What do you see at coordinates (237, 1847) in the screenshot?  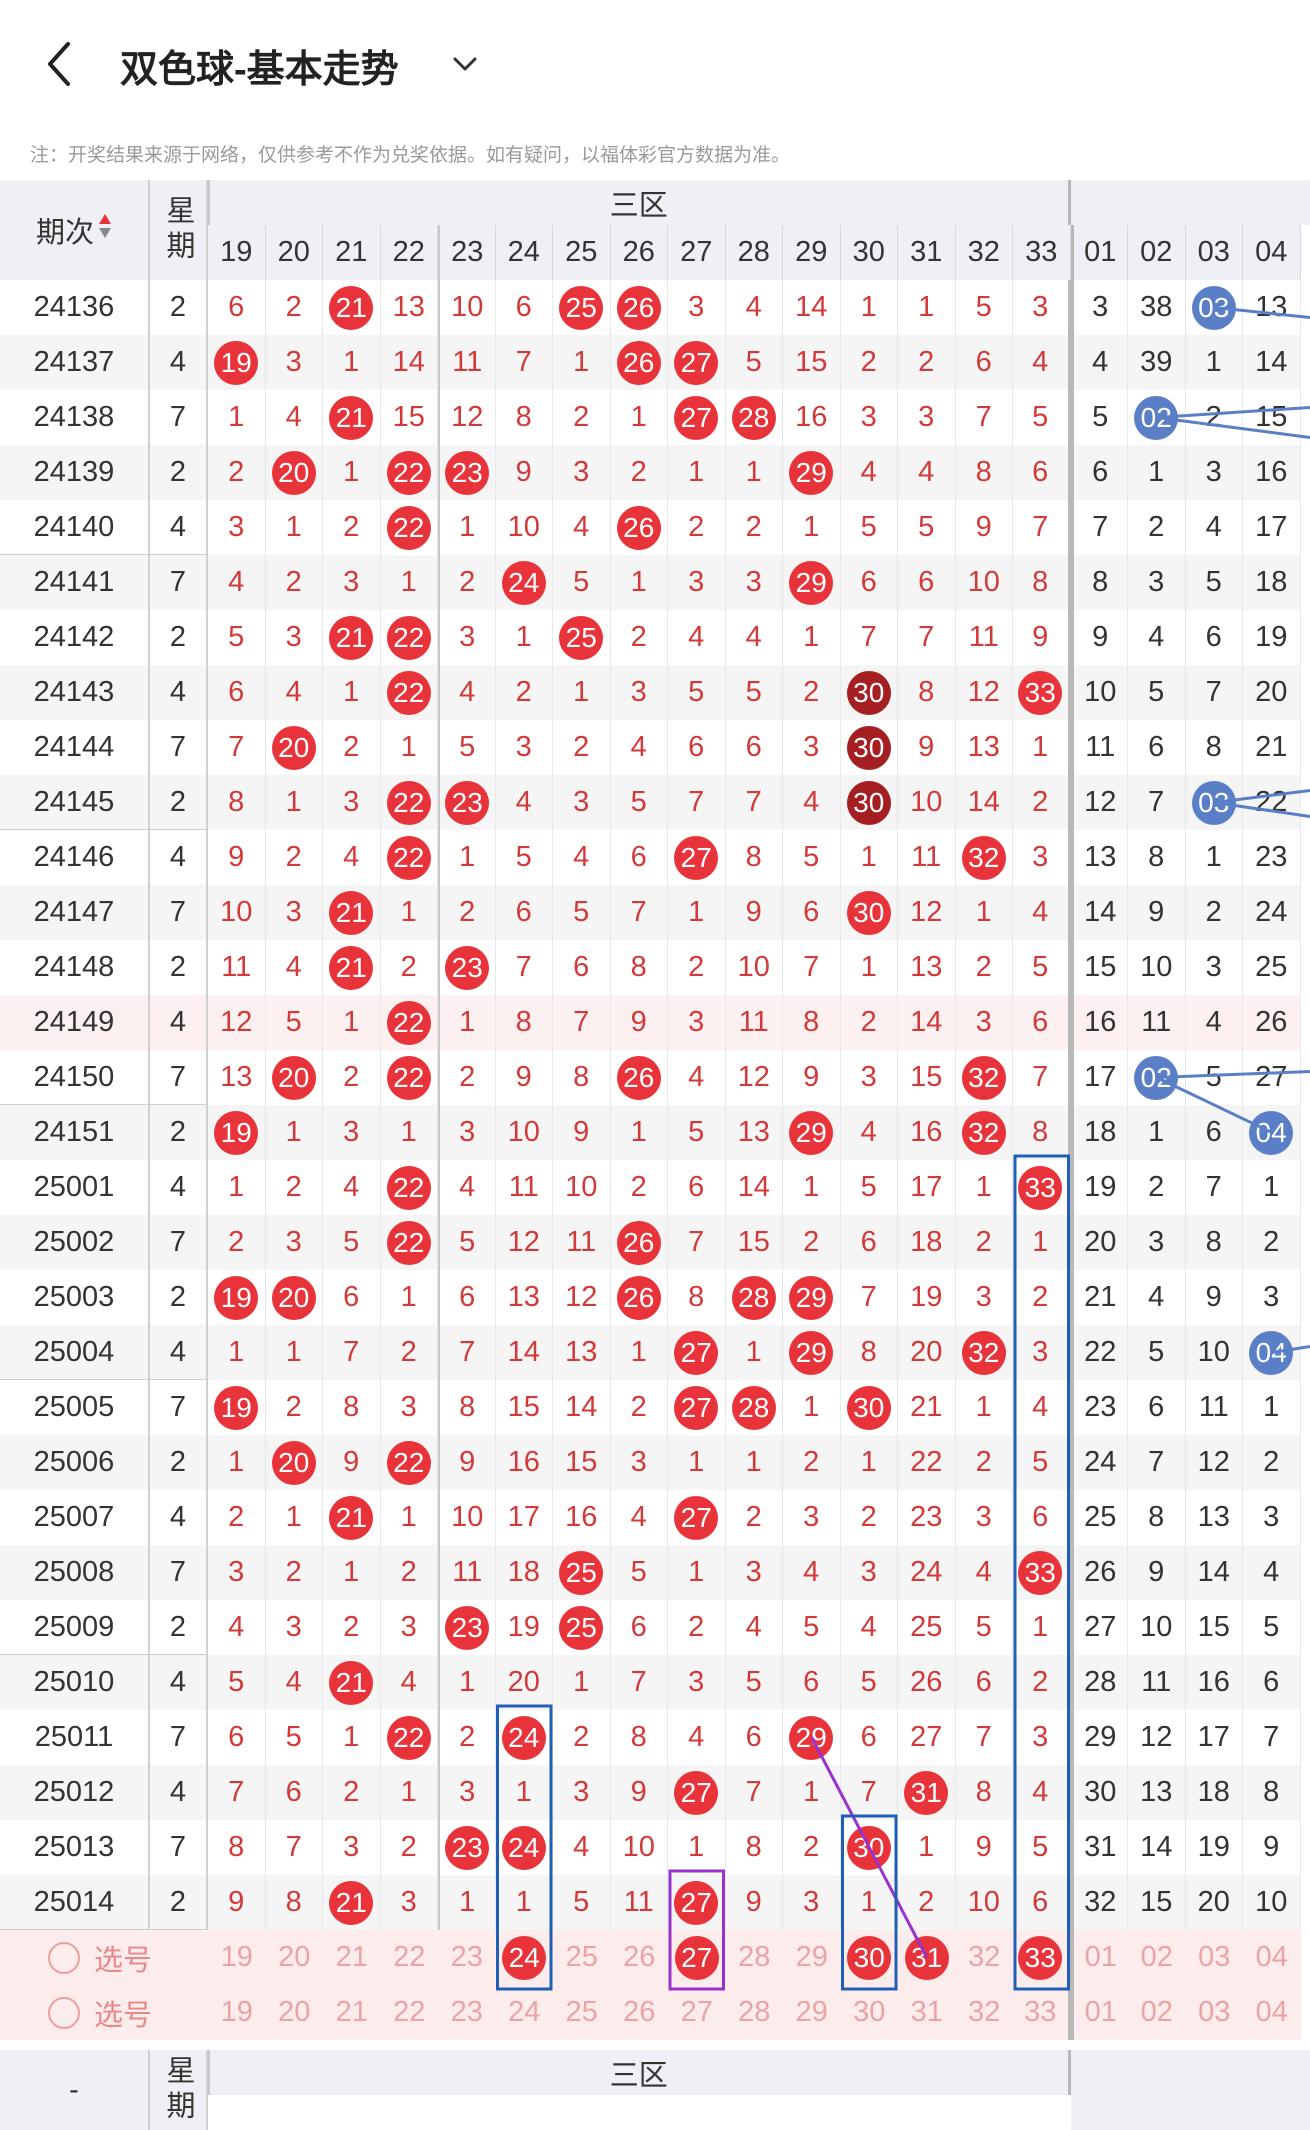 I see `red-number-cell: 8` at bounding box center [237, 1847].